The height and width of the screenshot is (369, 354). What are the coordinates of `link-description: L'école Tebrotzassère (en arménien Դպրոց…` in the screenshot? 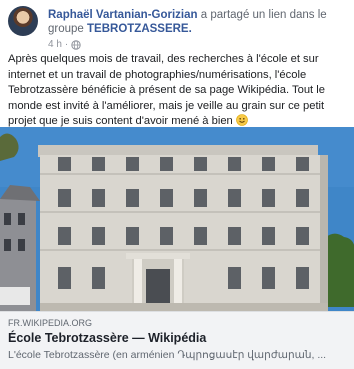 It's located at (167, 355).